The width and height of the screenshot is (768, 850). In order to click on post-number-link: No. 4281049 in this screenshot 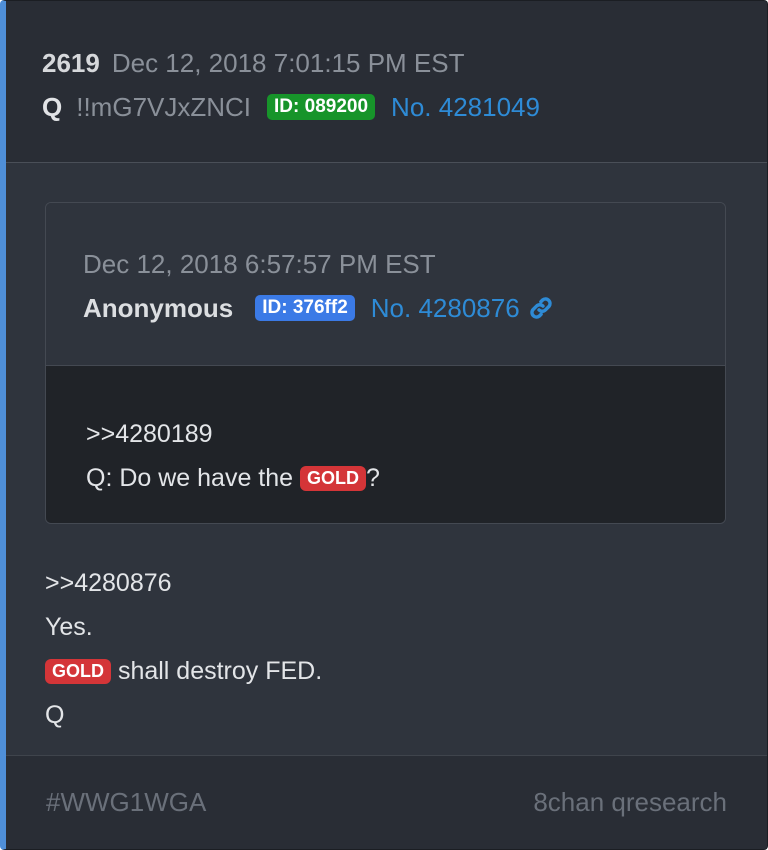, I will do `click(465, 107)`.